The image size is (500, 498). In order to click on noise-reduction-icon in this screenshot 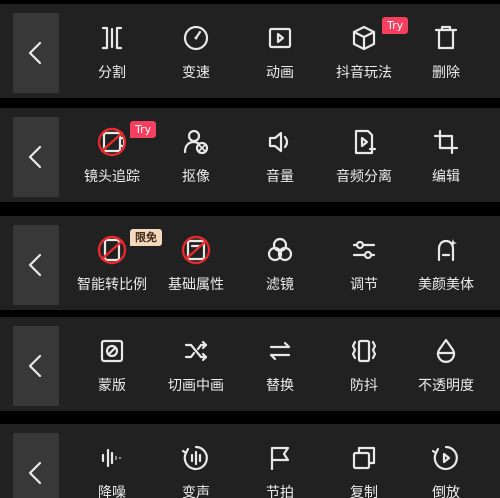, I will do `click(112, 458)`.